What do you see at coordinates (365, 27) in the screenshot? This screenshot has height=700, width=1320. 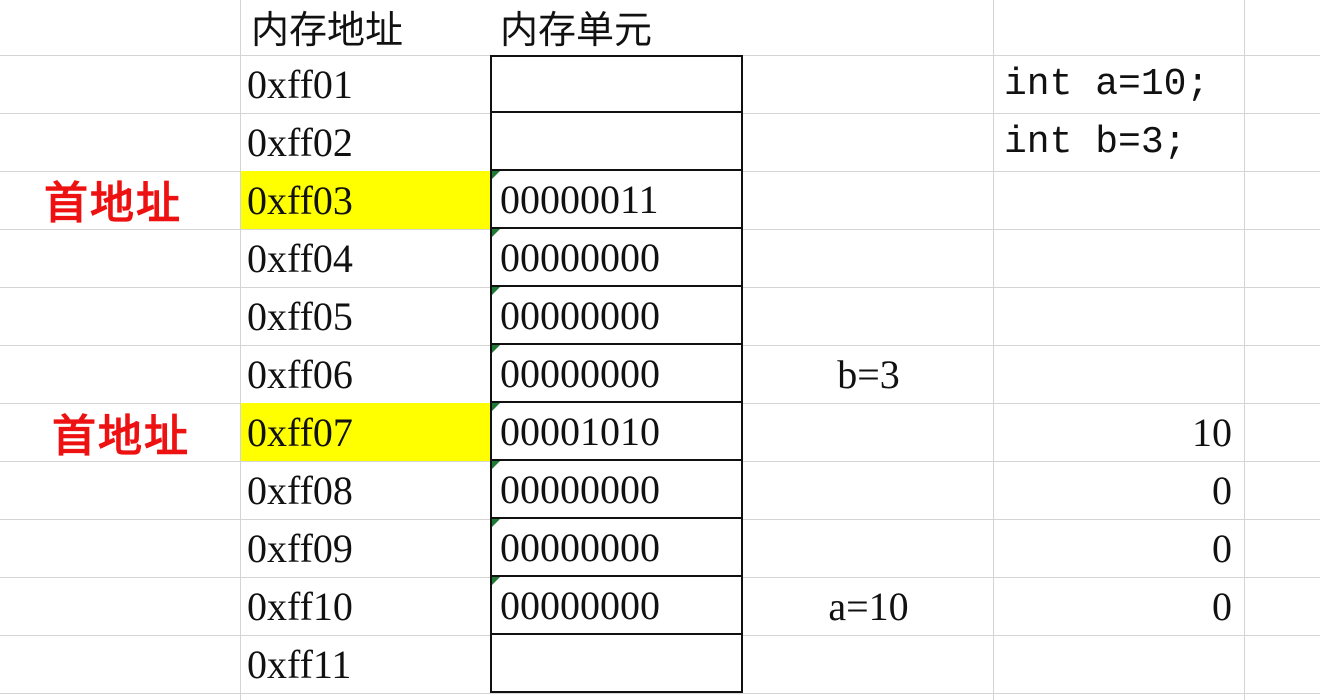 I see `header-memory-address: 内存地址` at bounding box center [365, 27].